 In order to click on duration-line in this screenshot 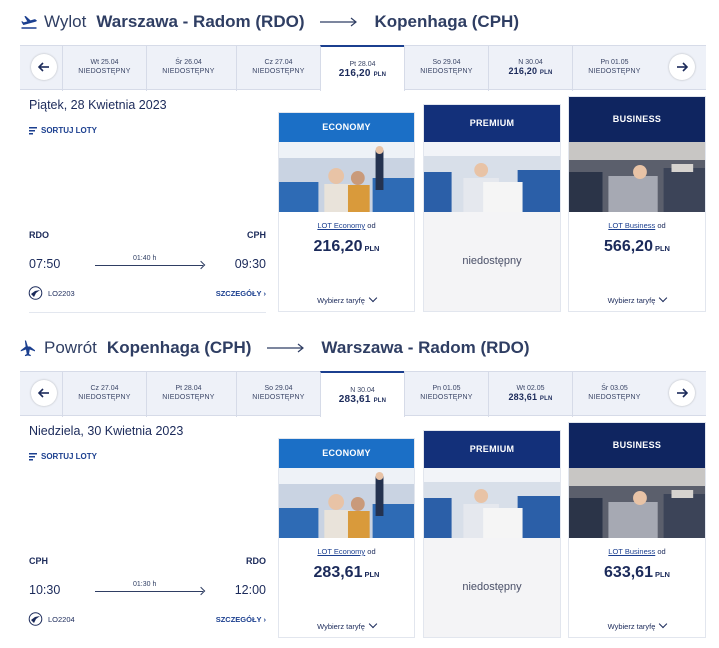, I will do `click(149, 265)`.